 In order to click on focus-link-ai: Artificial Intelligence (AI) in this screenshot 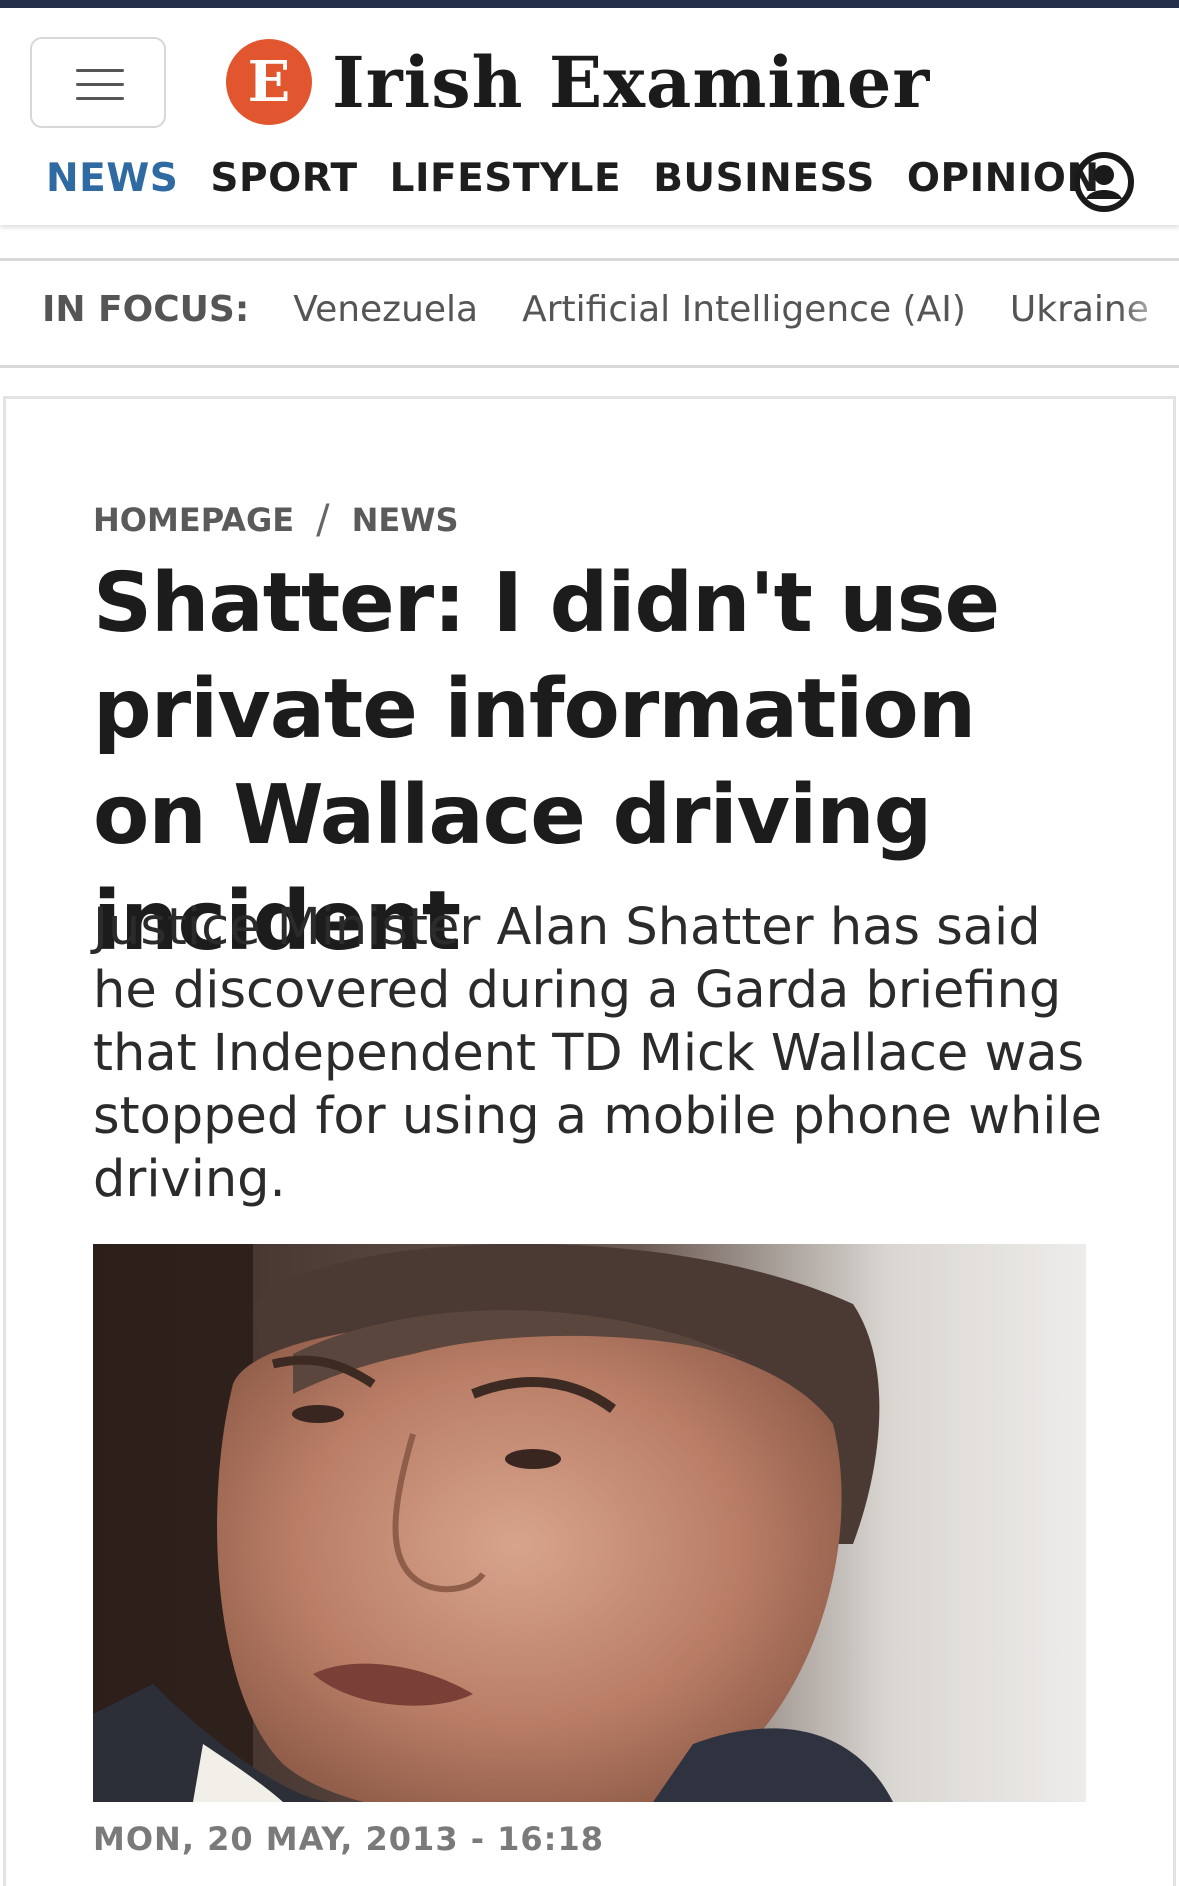, I will do `click(744, 309)`.